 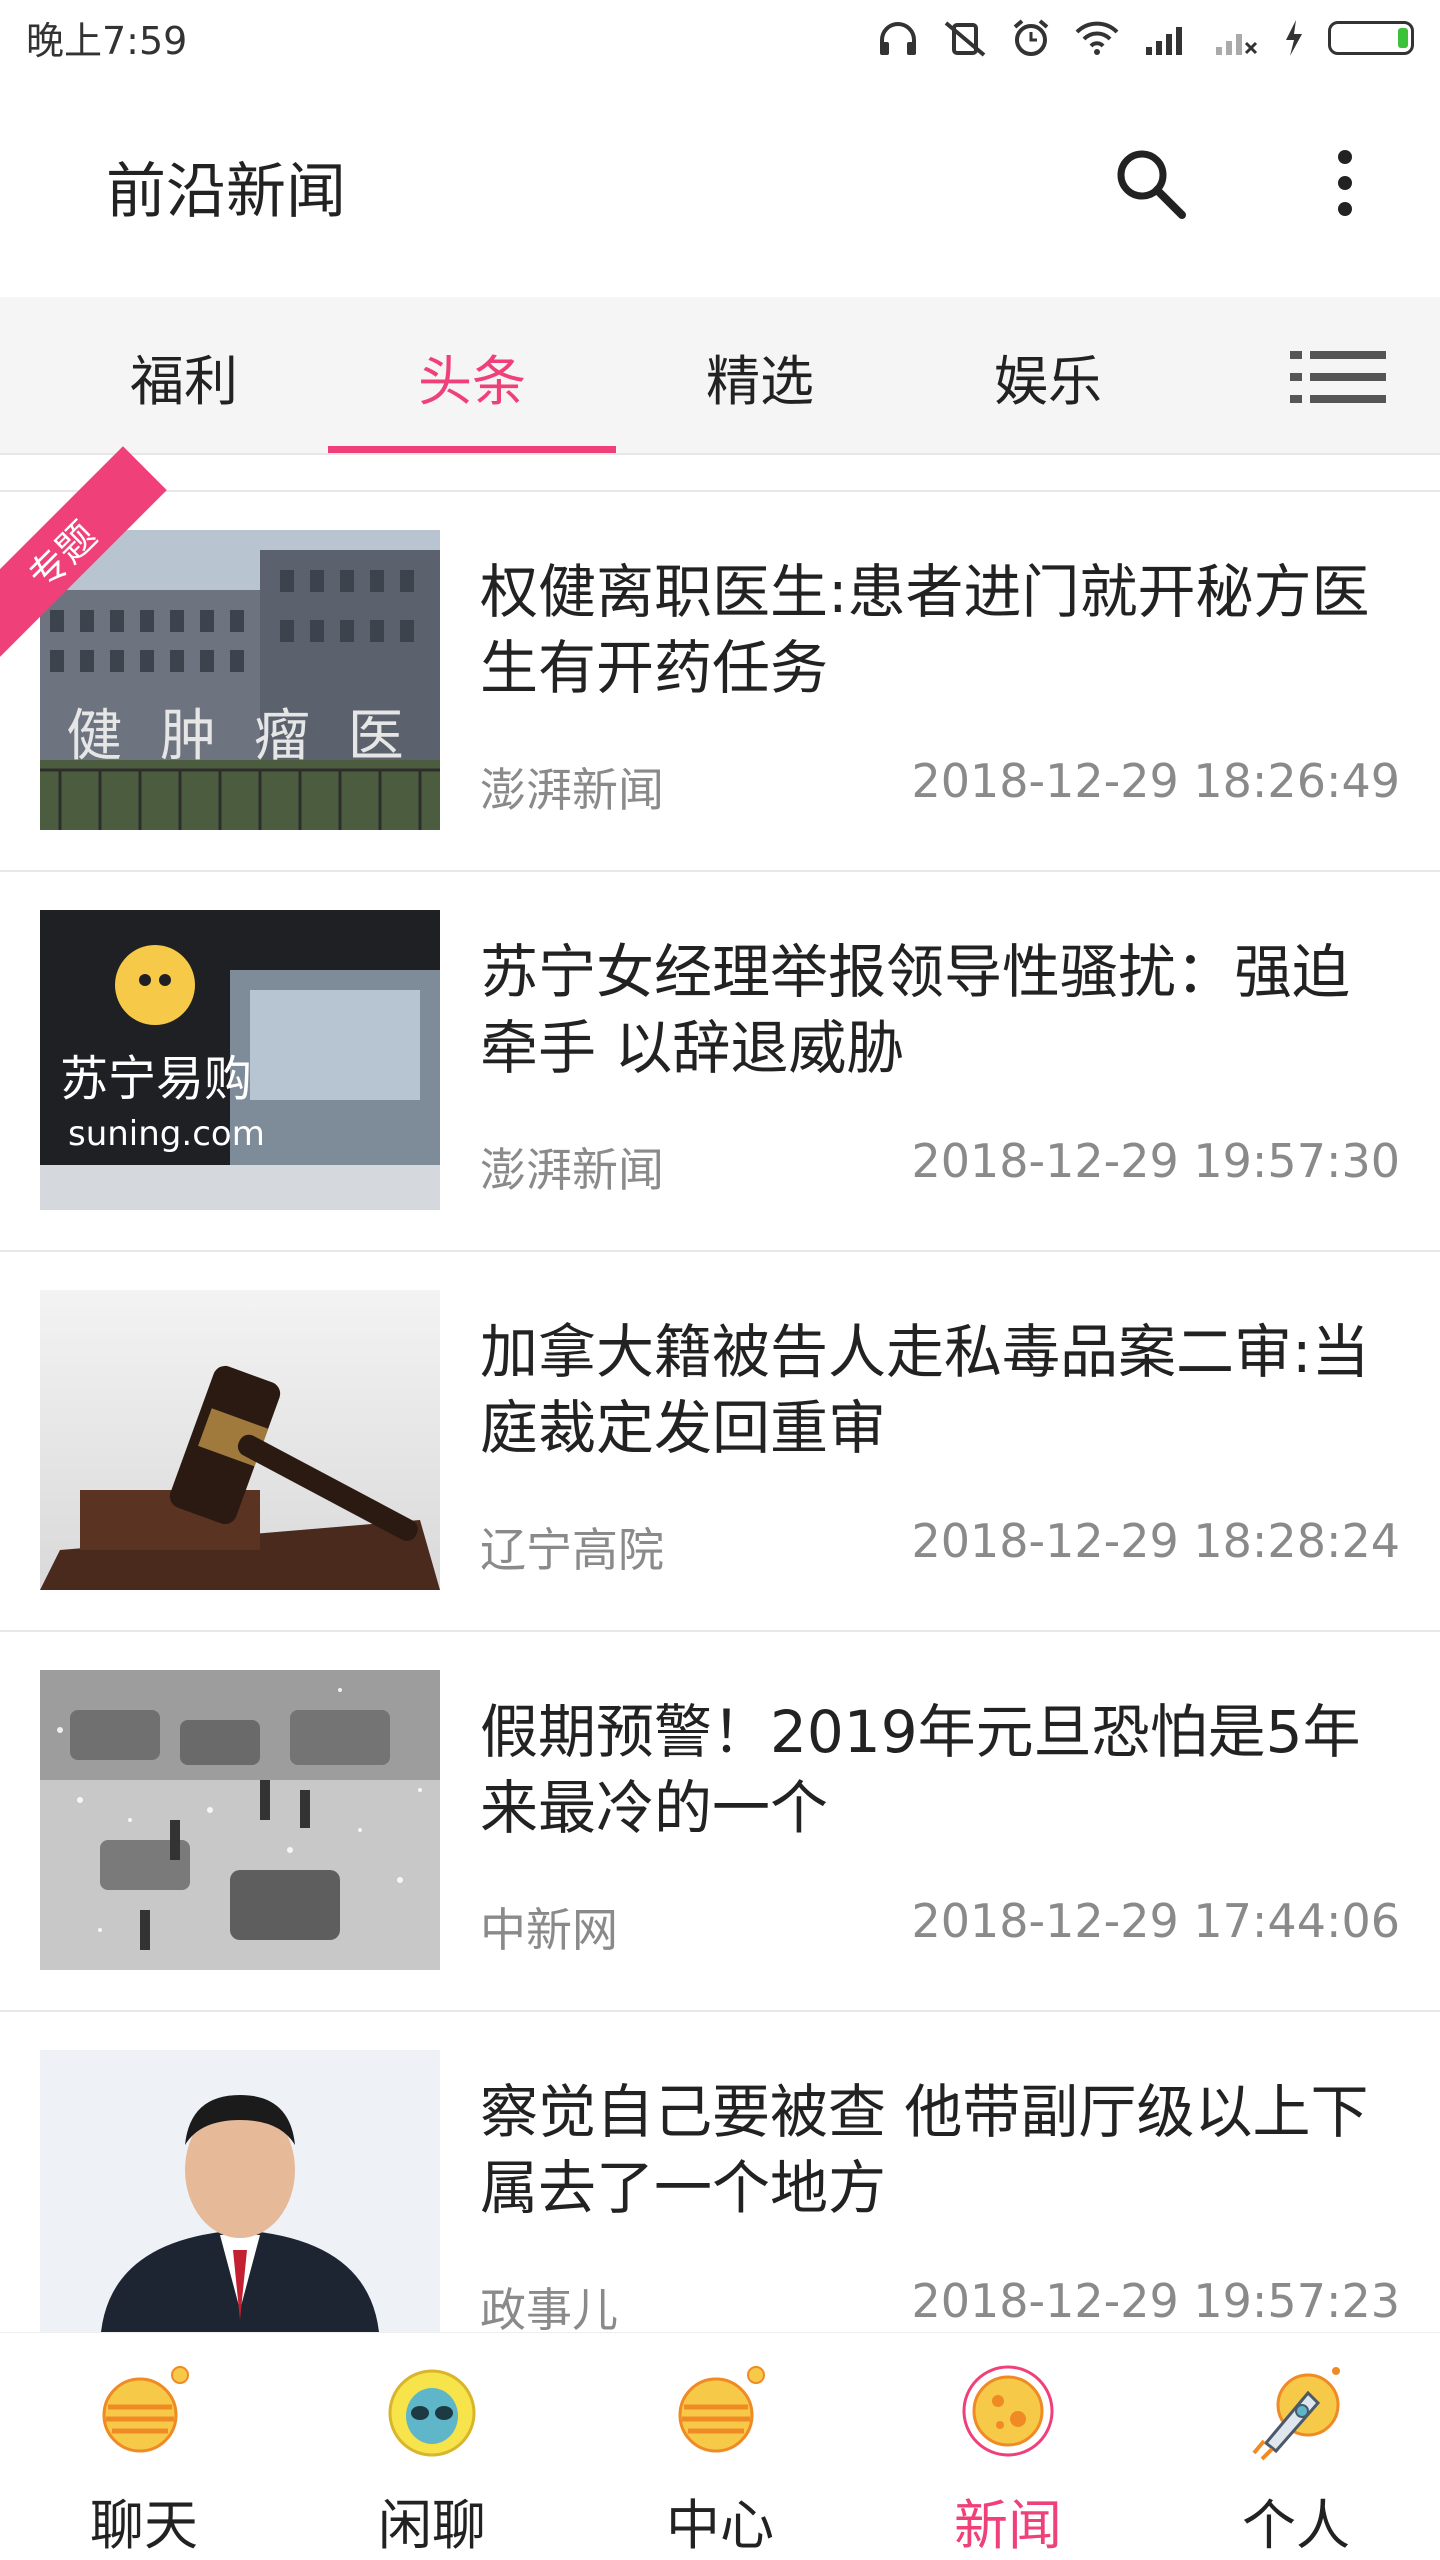 I want to click on news-headline: 权健离职医生:患者进门就开秘方医生有开药任务, so click(x=925, y=630).